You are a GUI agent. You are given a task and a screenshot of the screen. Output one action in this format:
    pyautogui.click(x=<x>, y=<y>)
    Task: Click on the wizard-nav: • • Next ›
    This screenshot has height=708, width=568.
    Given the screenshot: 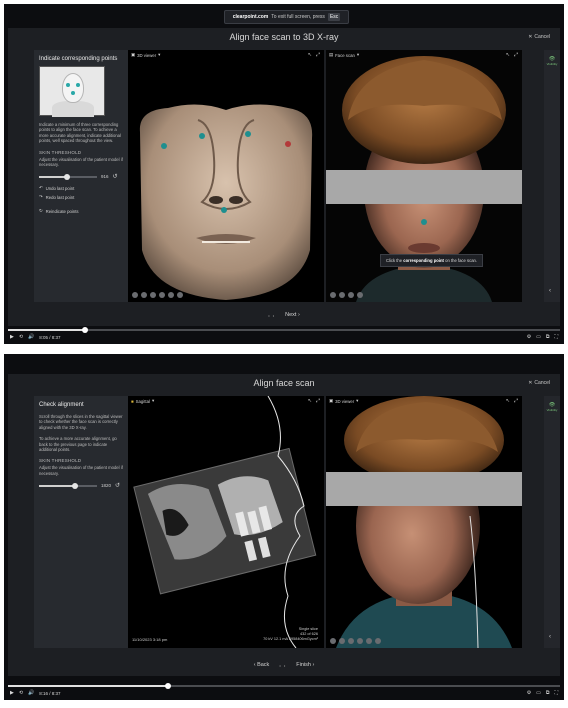 What is the action you would take?
    pyautogui.click(x=284, y=315)
    